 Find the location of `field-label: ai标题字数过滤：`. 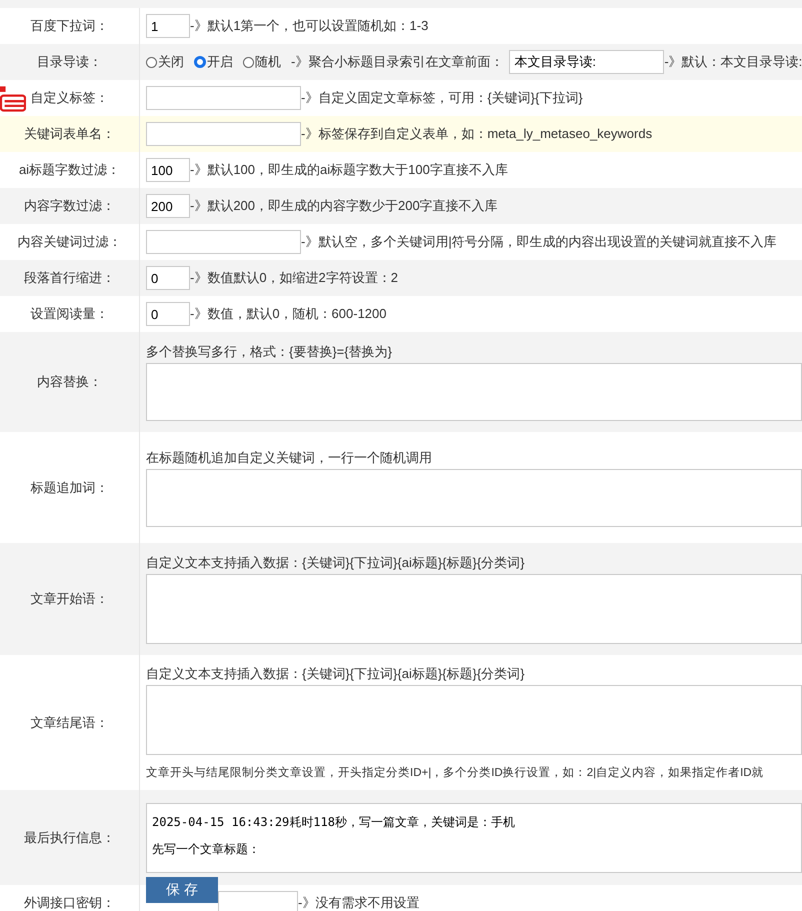

field-label: ai标题字数过滤： is located at coordinates (69, 170).